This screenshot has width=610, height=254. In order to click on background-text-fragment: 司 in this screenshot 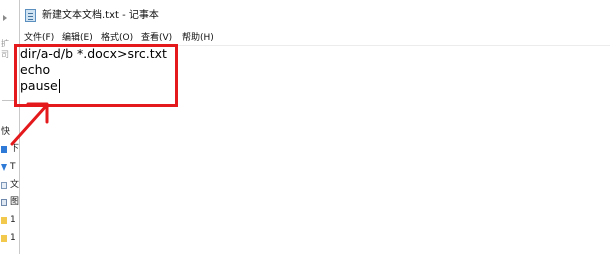, I will do `click(5, 54)`.